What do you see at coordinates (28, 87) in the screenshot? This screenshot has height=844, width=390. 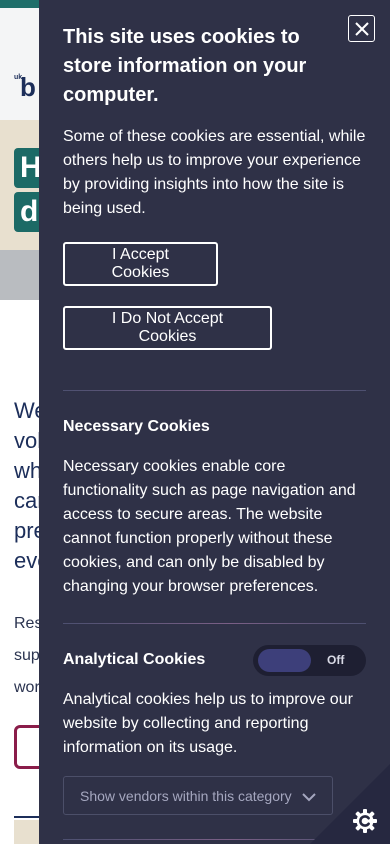 I see `logo-letter: b` at bounding box center [28, 87].